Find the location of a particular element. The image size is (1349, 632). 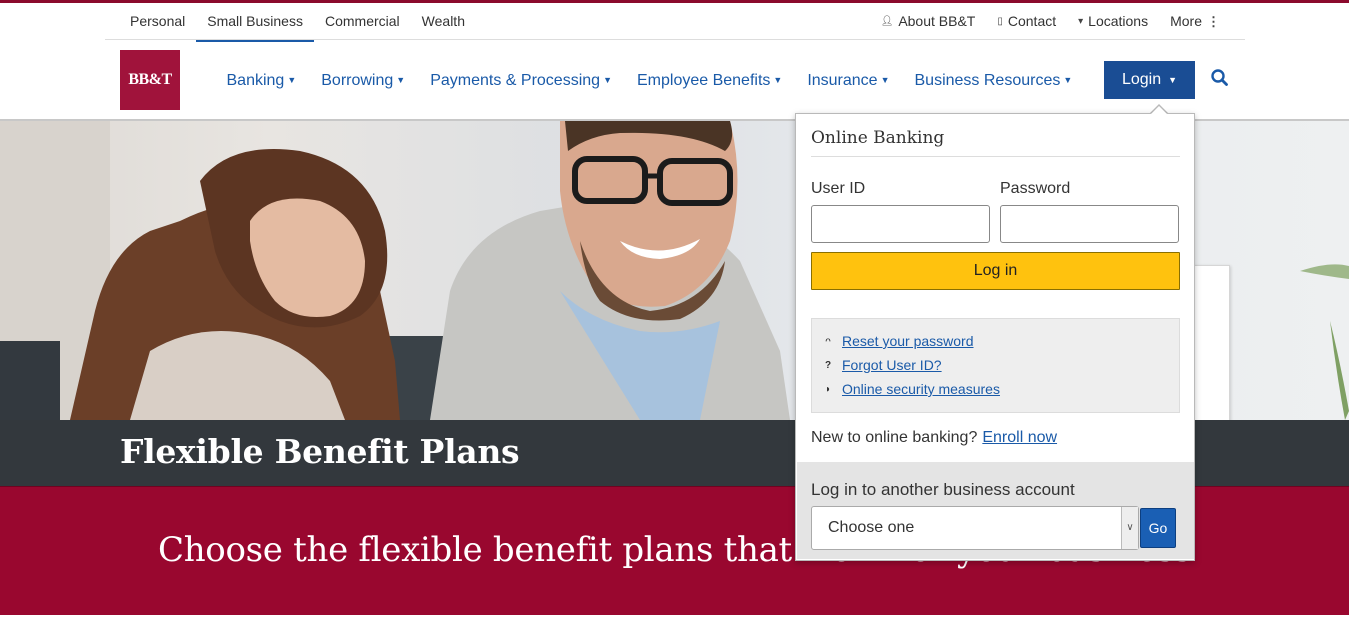

forgot-user-id-link: Forgot User ID? is located at coordinates (892, 365).